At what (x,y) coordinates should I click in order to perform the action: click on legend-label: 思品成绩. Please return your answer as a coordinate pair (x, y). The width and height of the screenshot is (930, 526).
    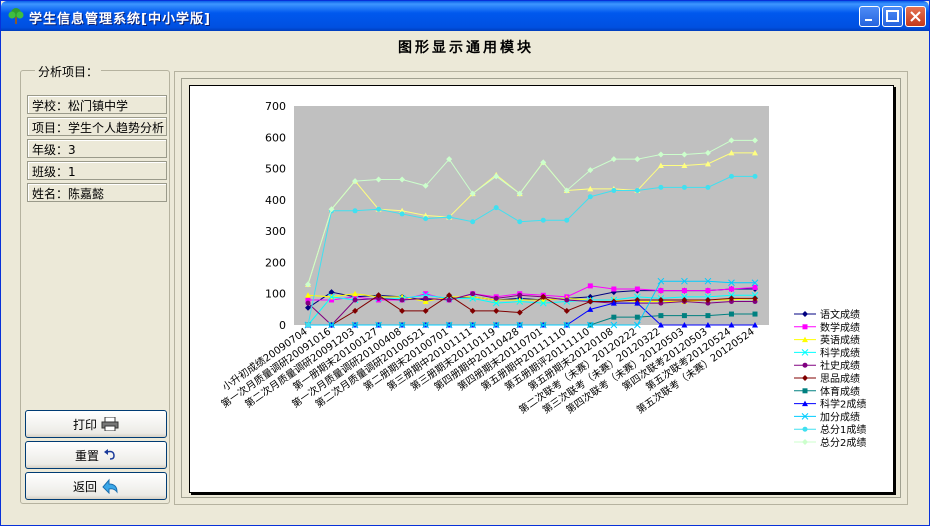
    Looking at the image, I should click on (840, 378).